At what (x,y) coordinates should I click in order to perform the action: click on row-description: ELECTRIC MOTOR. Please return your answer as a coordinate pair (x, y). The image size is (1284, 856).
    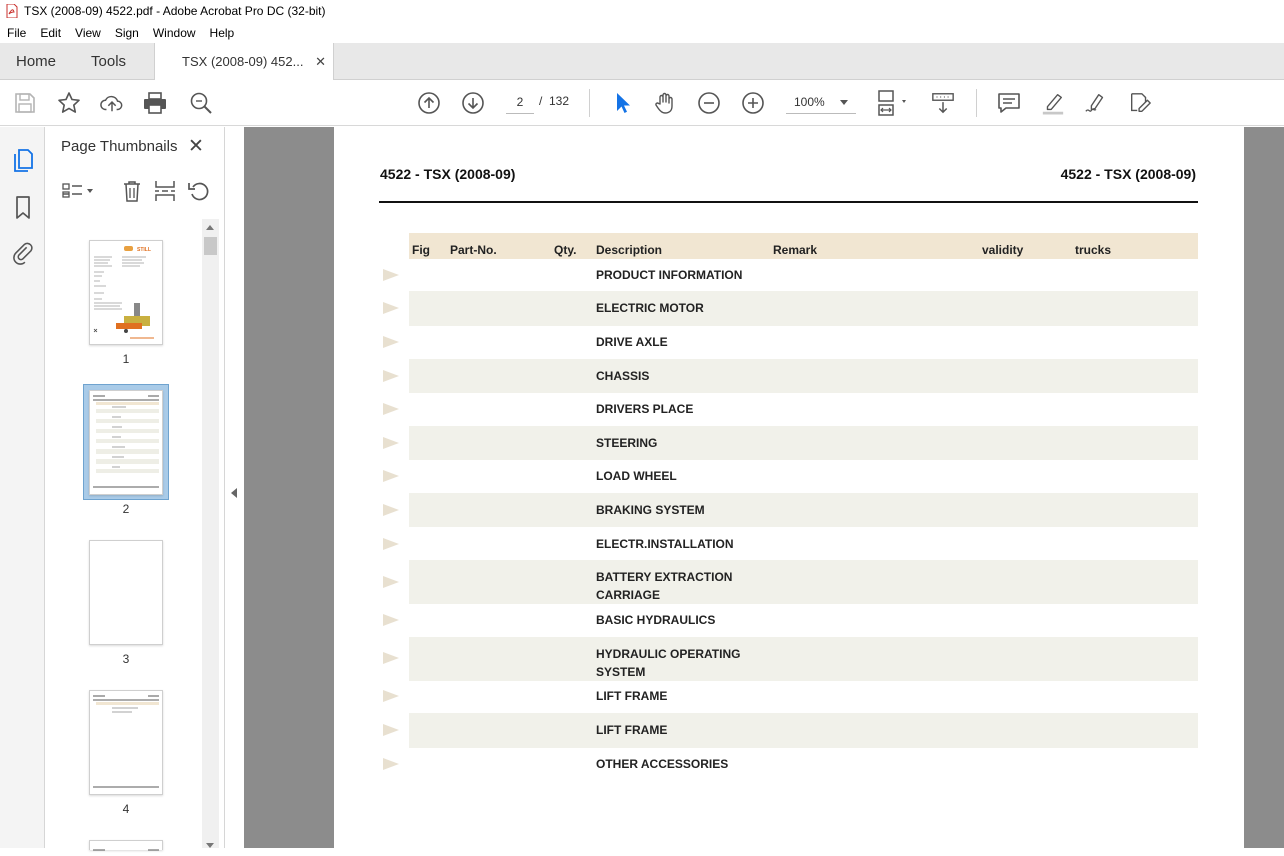
    Looking at the image, I should click on (681, 308).